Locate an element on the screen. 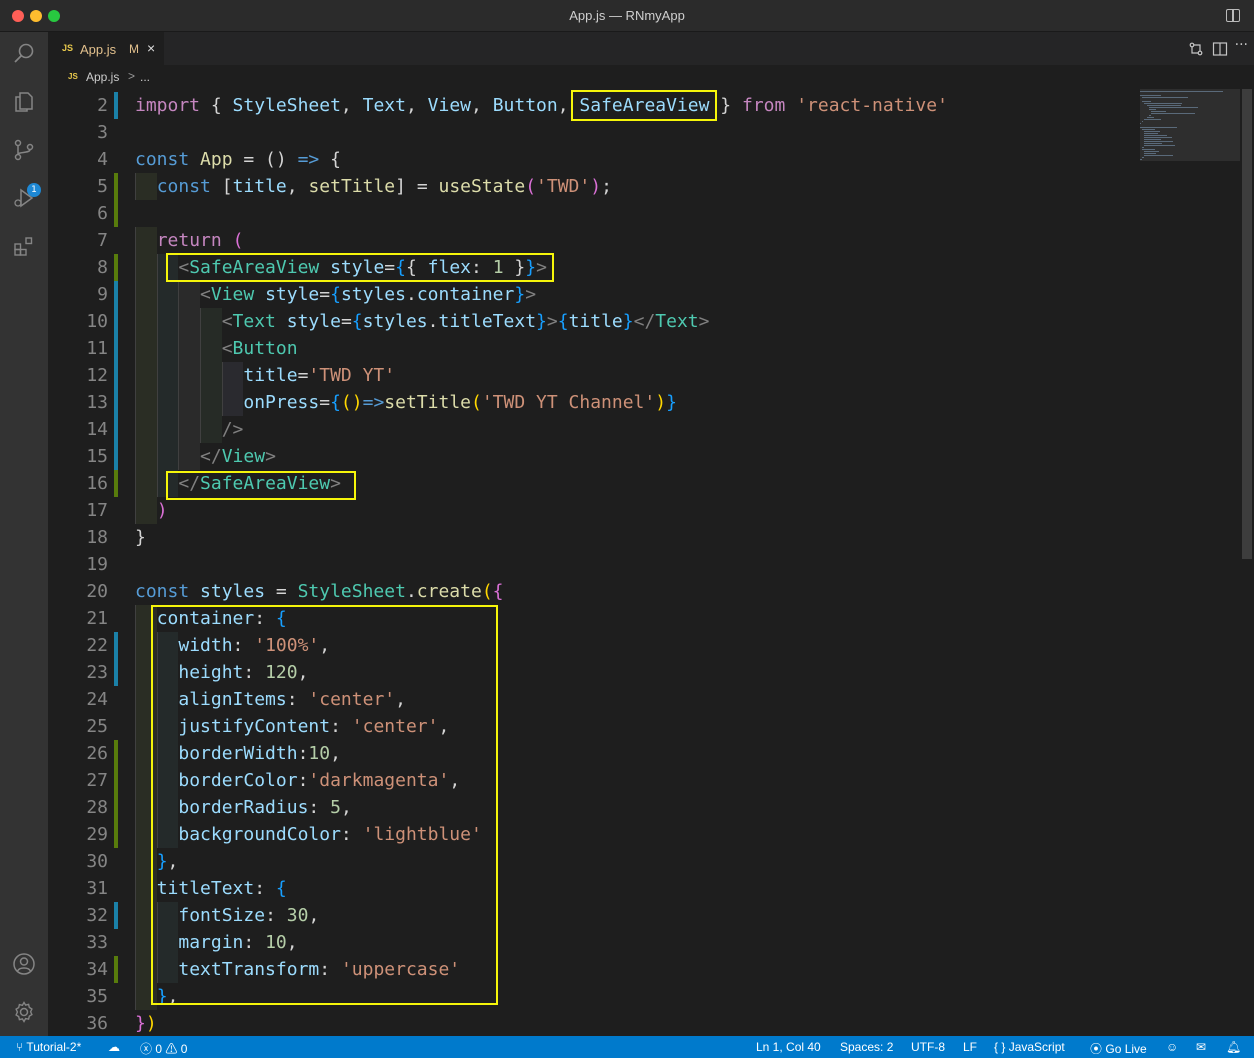 The width and height of the screenshot is (1254, 1058). search-icon is located at coordinates (24, 54).